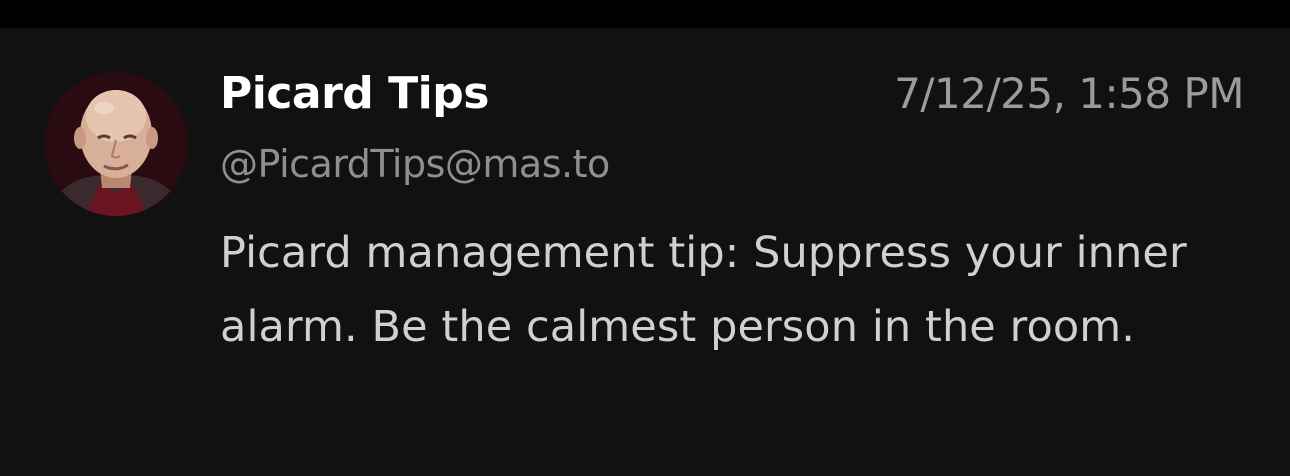 Image resolution: width=1290 pixels, height=476 pixels. Describe the element at coordinates (645, 14) in the screenshot. I see `status-bar` at that location.